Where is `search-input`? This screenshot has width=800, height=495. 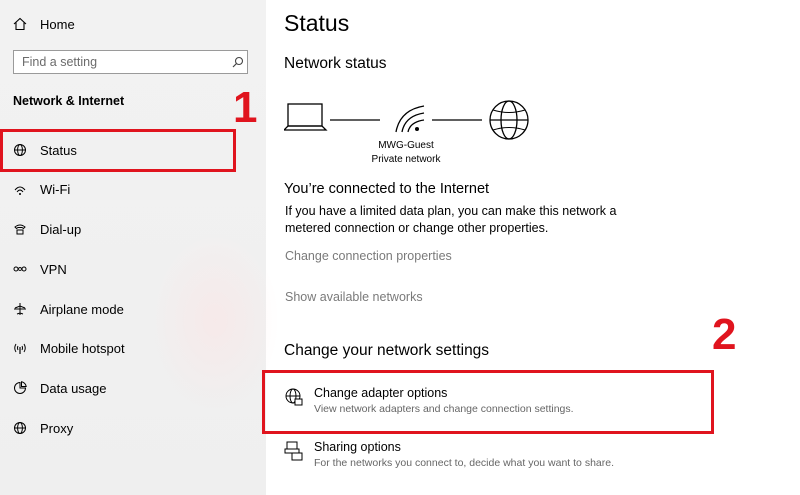 search-input is located at coordinates (121, 62).